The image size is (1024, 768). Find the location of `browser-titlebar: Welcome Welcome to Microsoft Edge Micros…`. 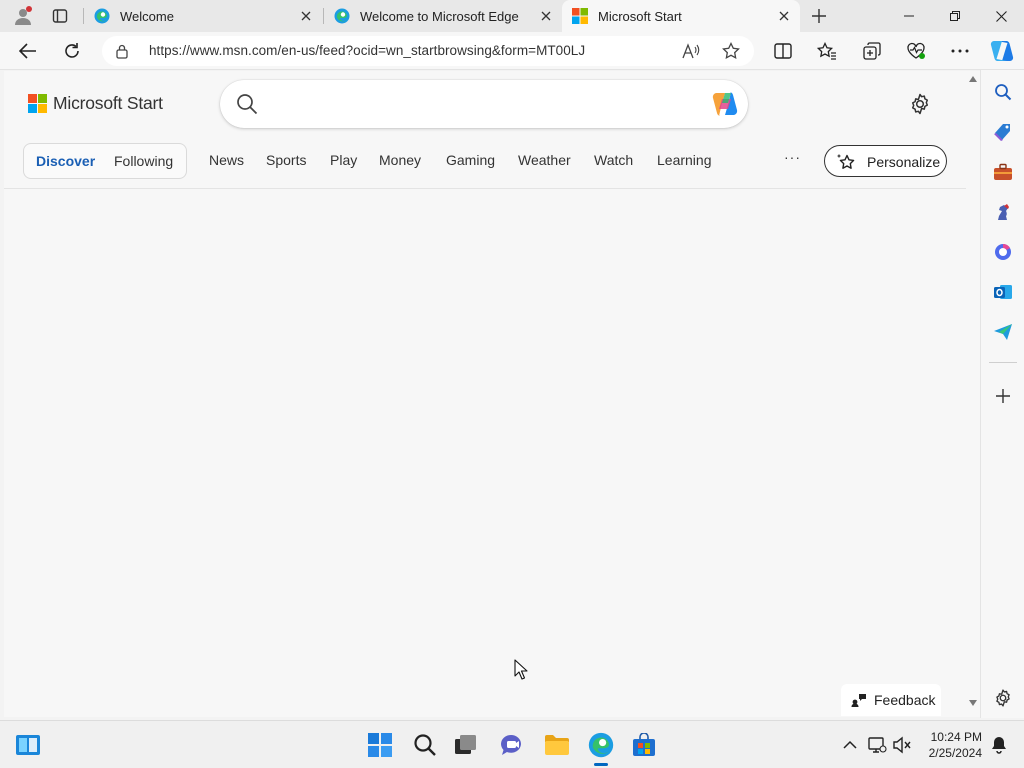

browser-titlebar: Welcome Welcome to Microsoft Edge Micros… is located at coordinates (512, 16).